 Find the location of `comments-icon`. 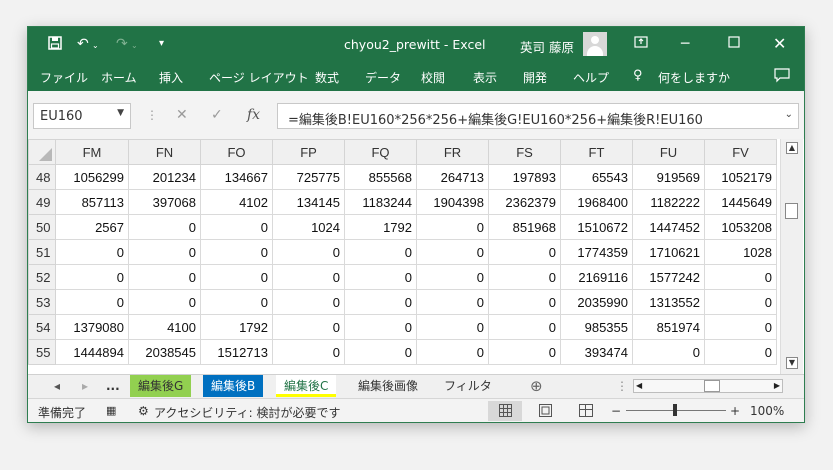

comments-icon is located at coordinates (782, 77).